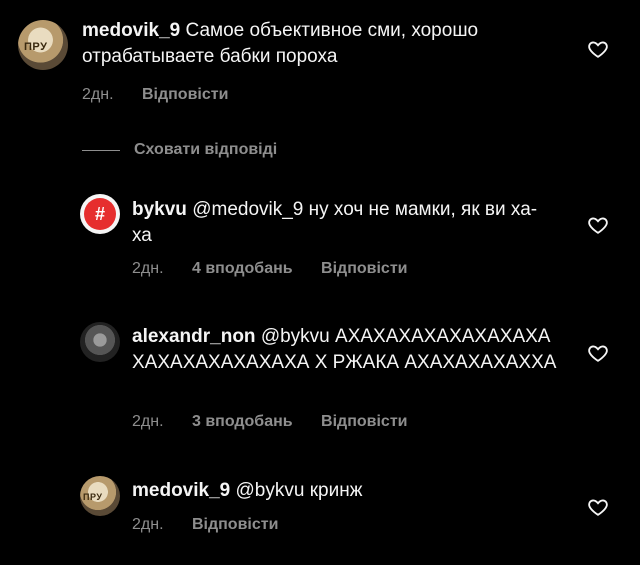  I want to click on username: alexandr_non, so click(194, 336).